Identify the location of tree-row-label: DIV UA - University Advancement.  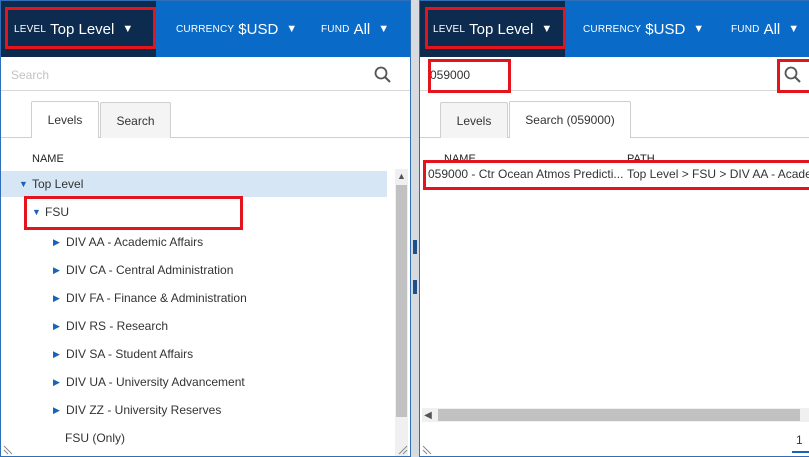
(155, 382).